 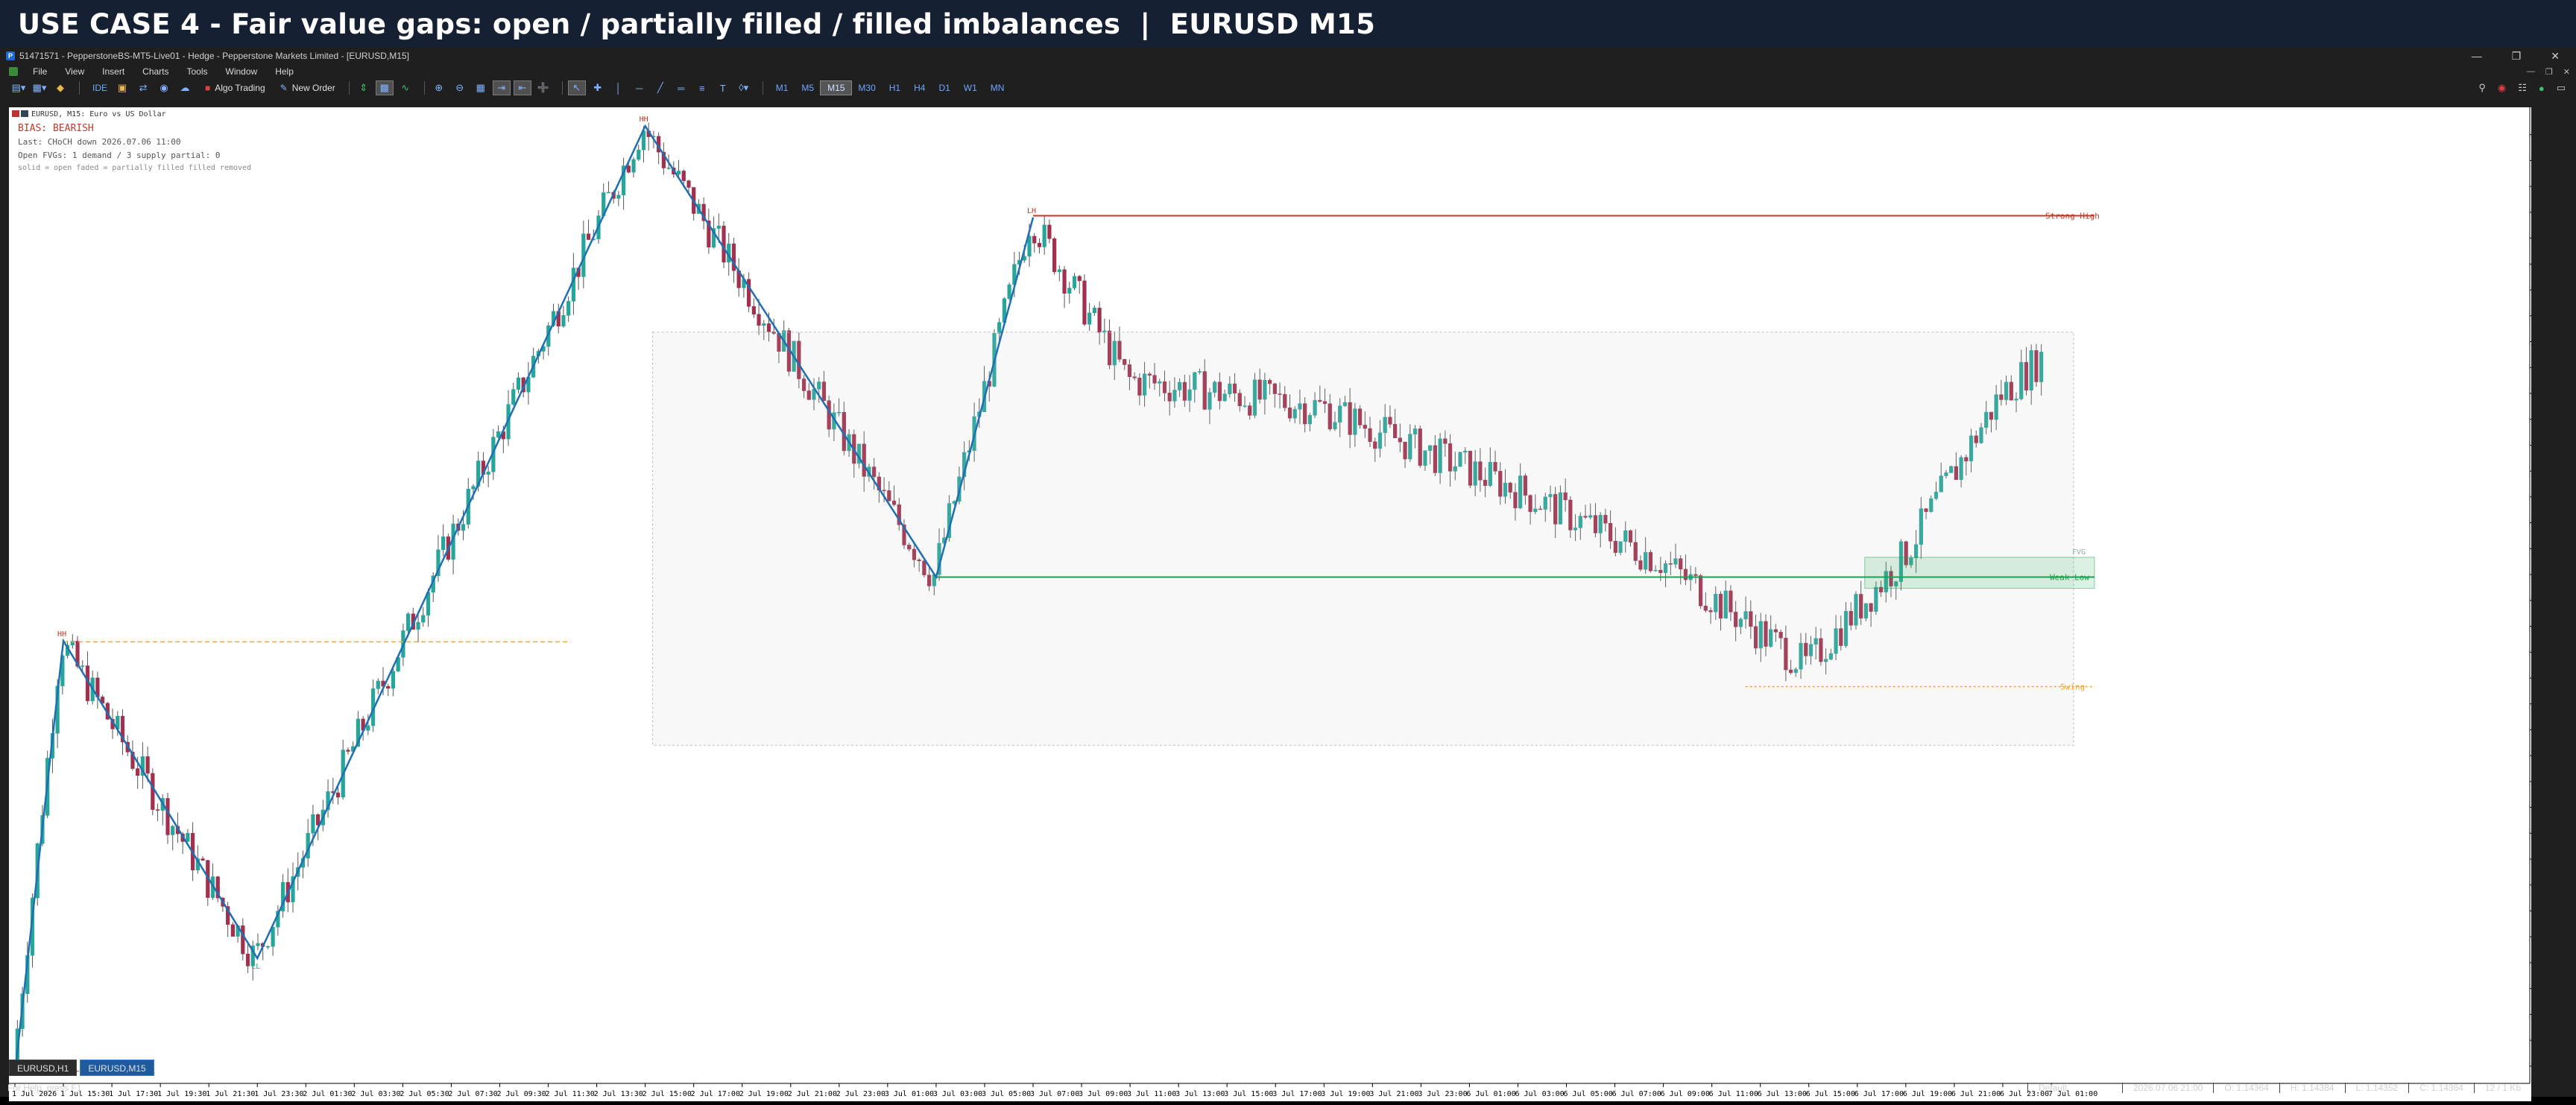 I want to click on last-event-label: Last: CHoCH down 2026.07.06 11:00, so click(x=99, y=142).